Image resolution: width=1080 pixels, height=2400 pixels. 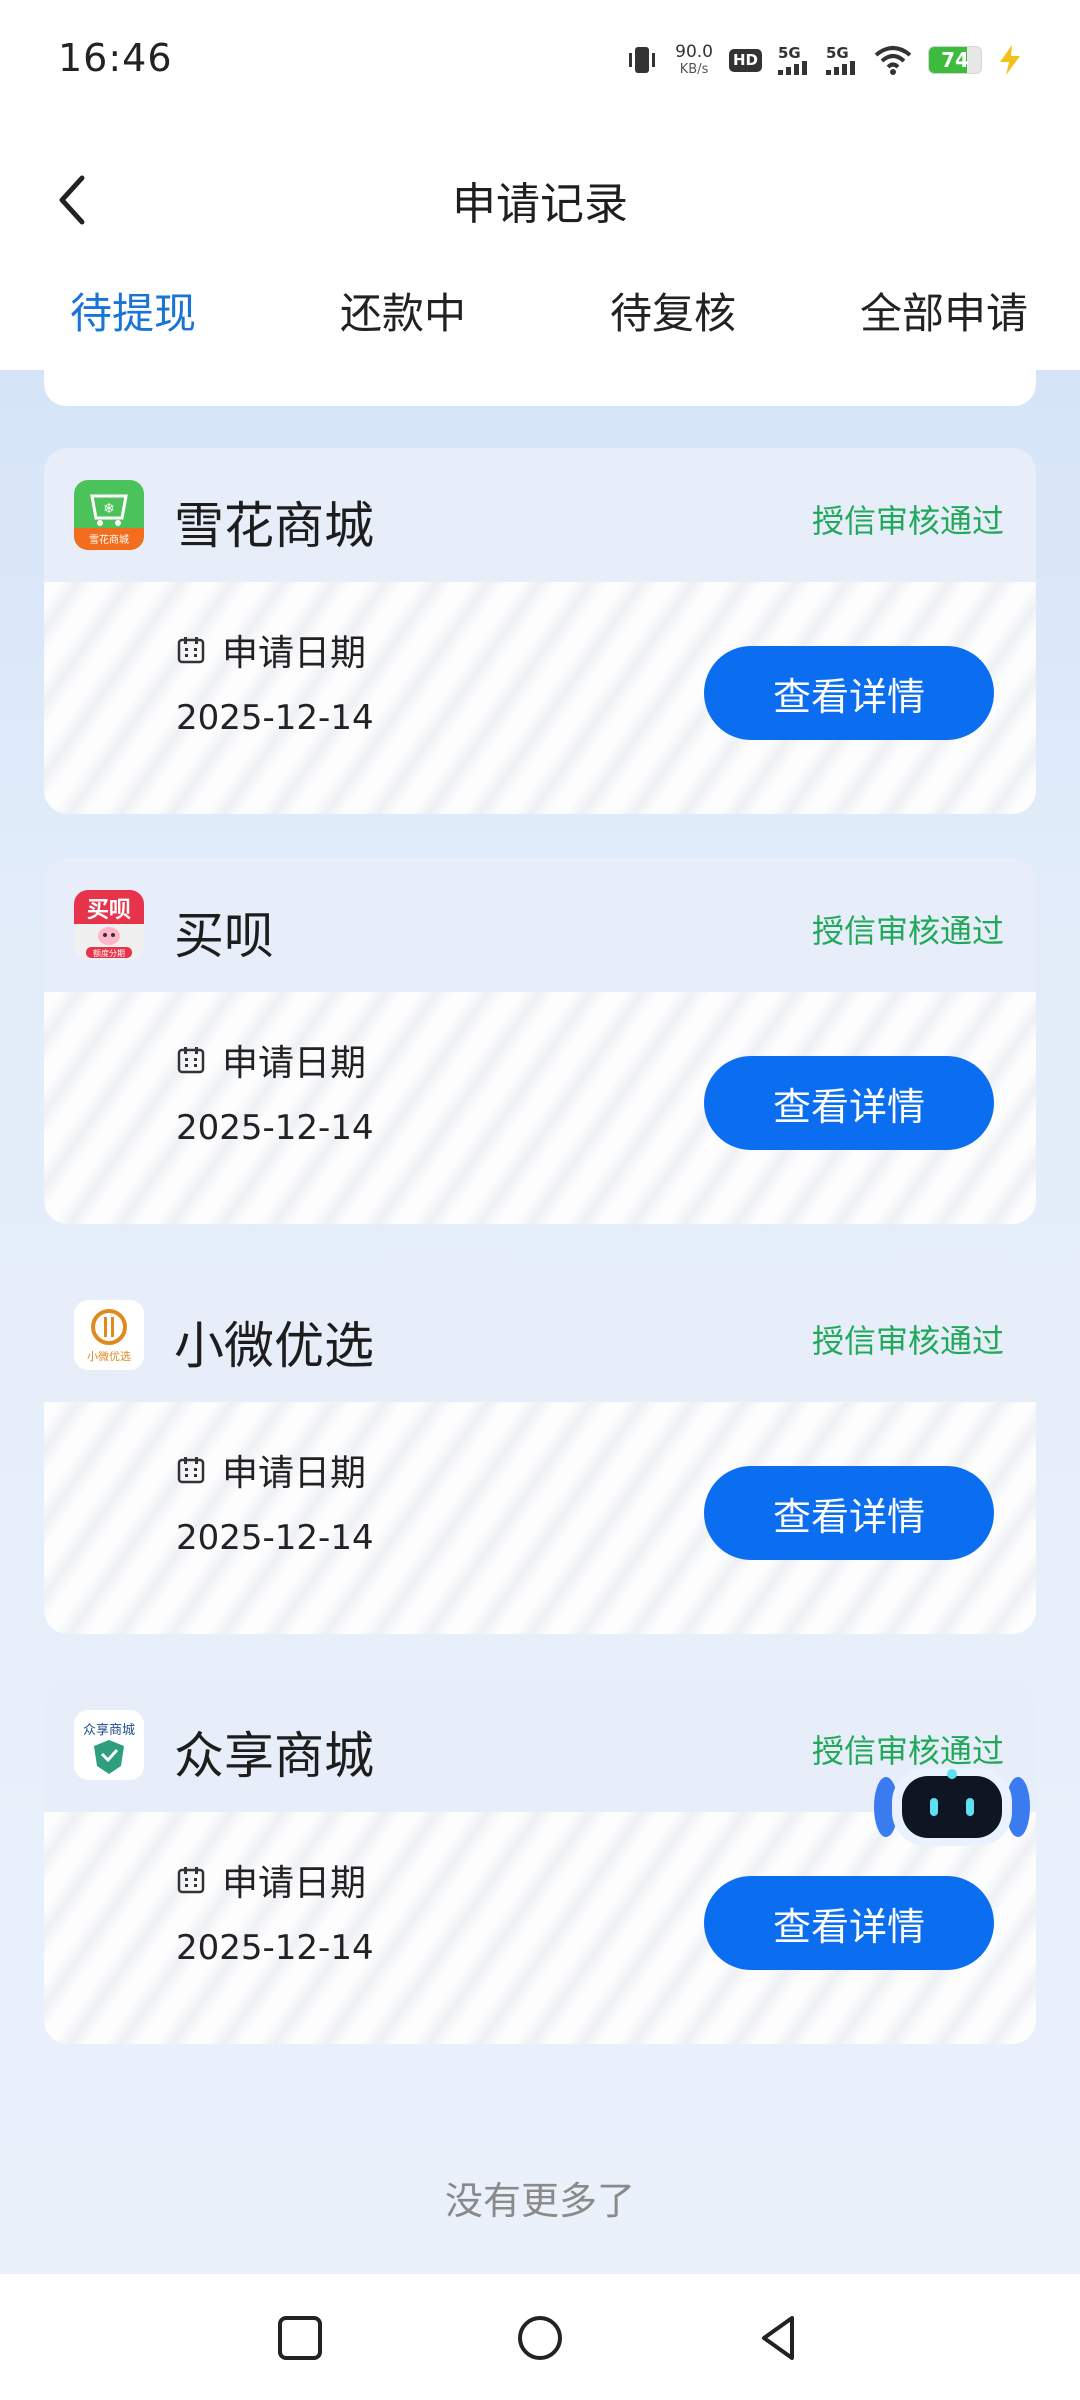 I want to click on svg-text: 小微优选, so click(x=109, y=1356).